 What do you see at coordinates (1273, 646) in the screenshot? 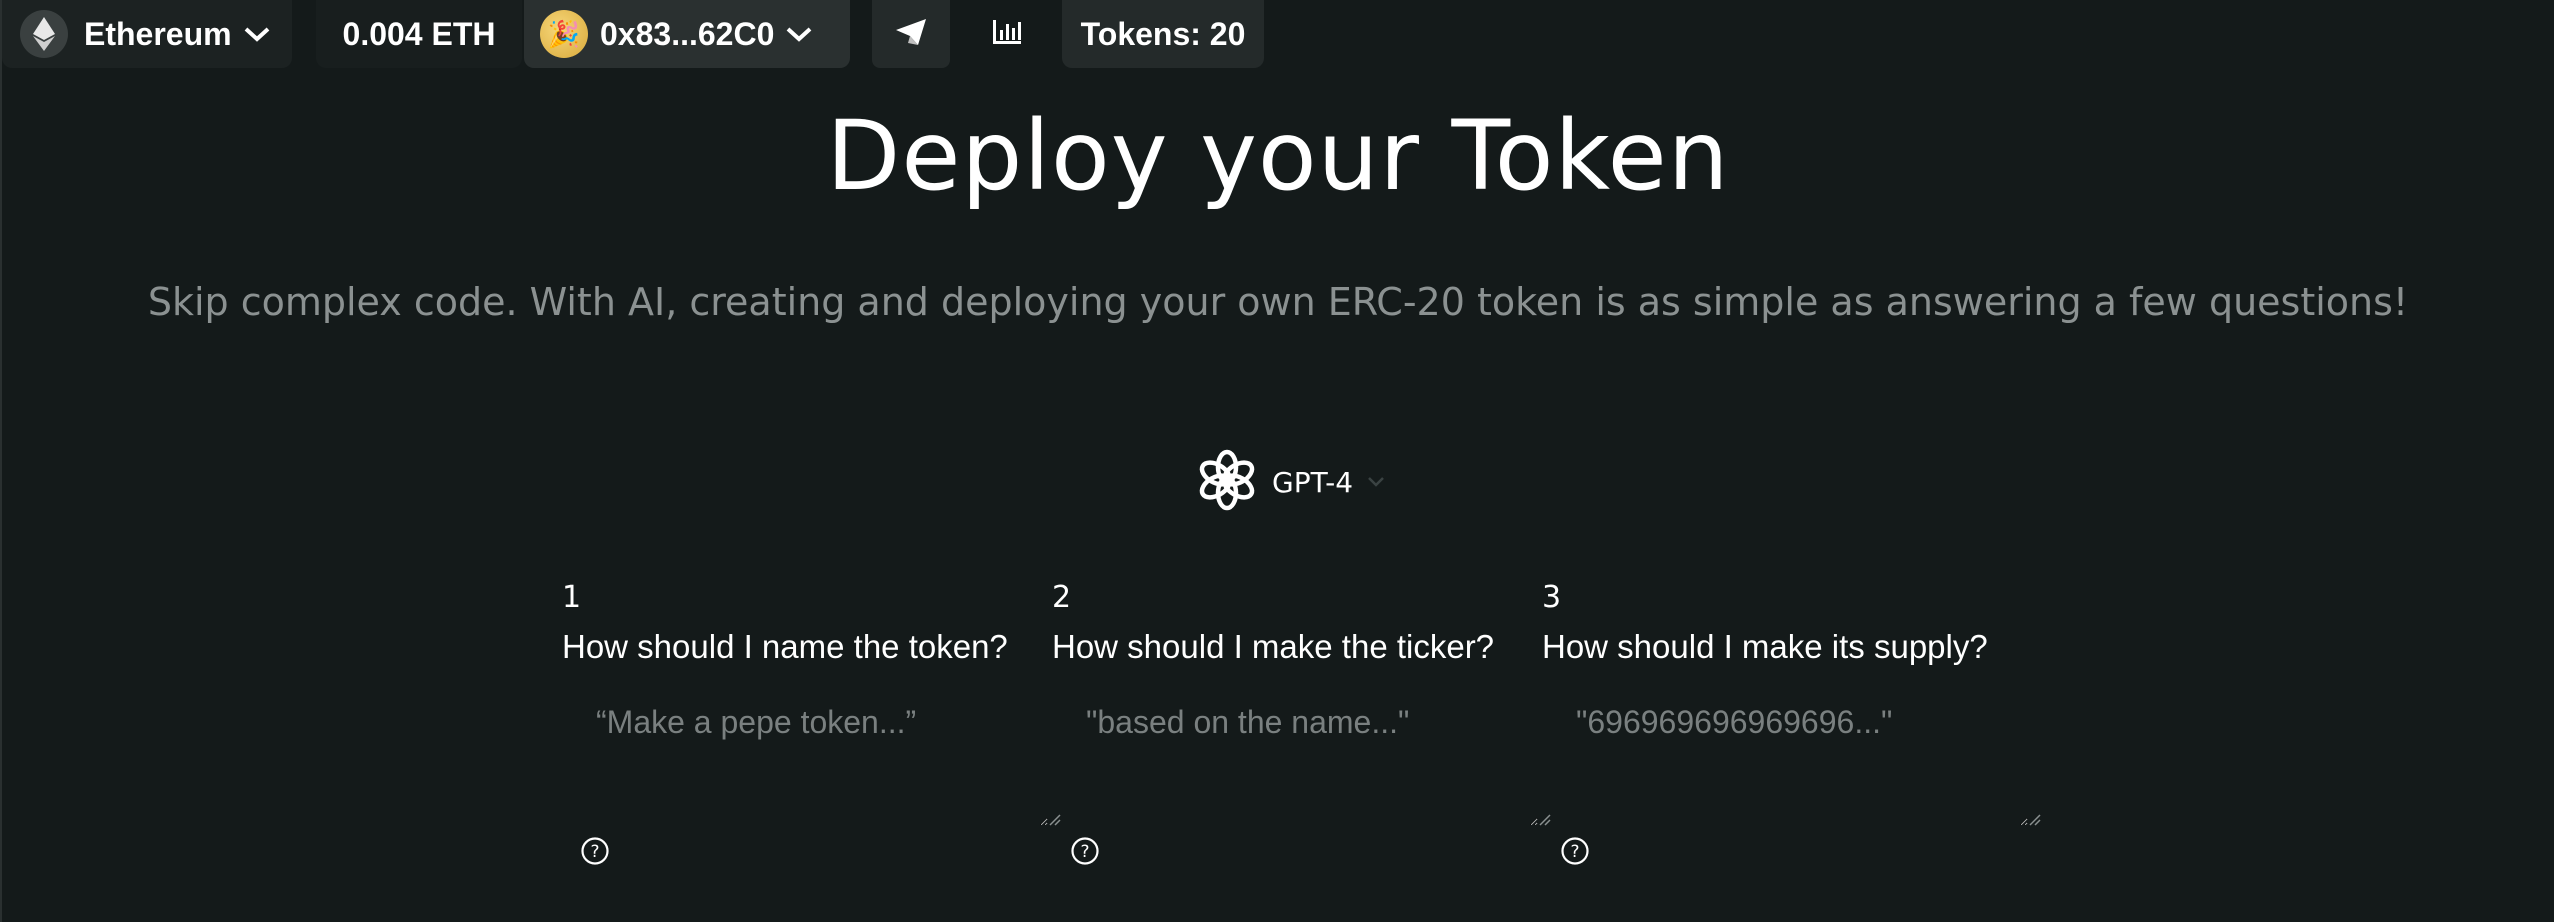
I see `question-label: How should I make the ticker?` at bounding box center [1273, 646].